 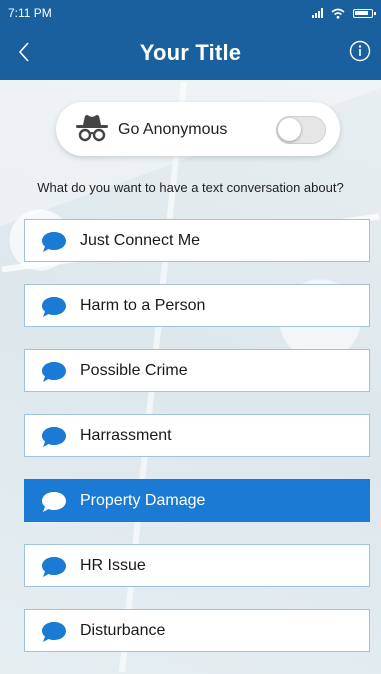 What do you see at coordinates (25, 52) in the screenshot?
I see `back-chevron-icon` at bounding box center [25, 52].